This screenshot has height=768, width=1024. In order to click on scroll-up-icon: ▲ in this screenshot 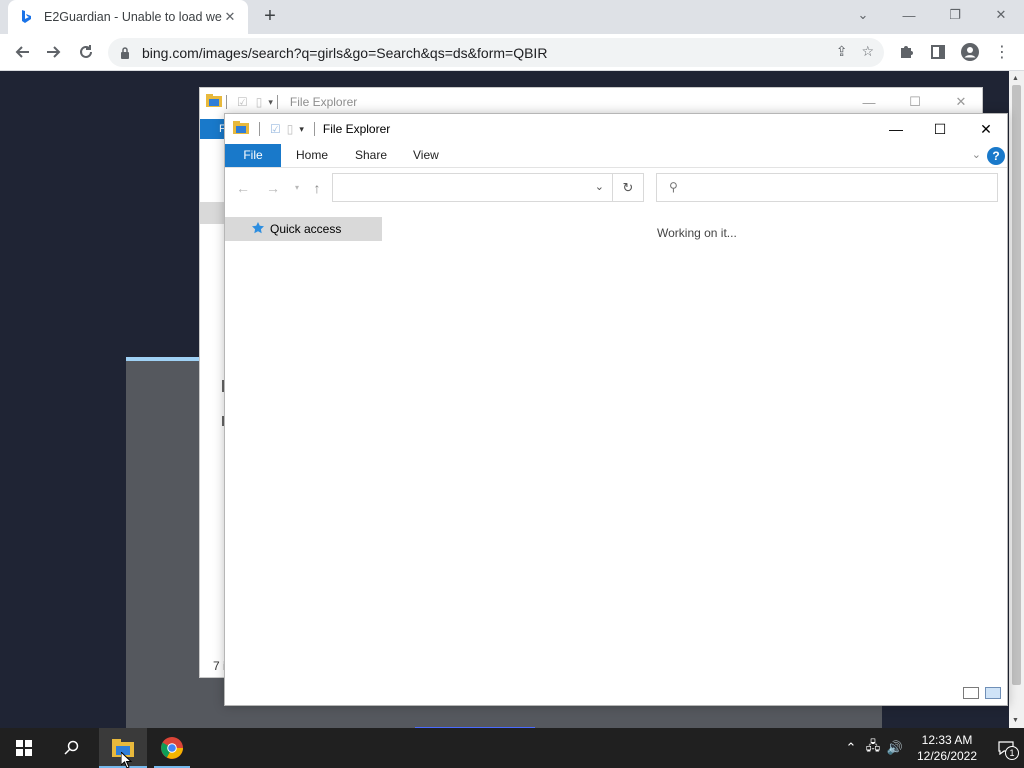, I will do `click(1015, 78)`.